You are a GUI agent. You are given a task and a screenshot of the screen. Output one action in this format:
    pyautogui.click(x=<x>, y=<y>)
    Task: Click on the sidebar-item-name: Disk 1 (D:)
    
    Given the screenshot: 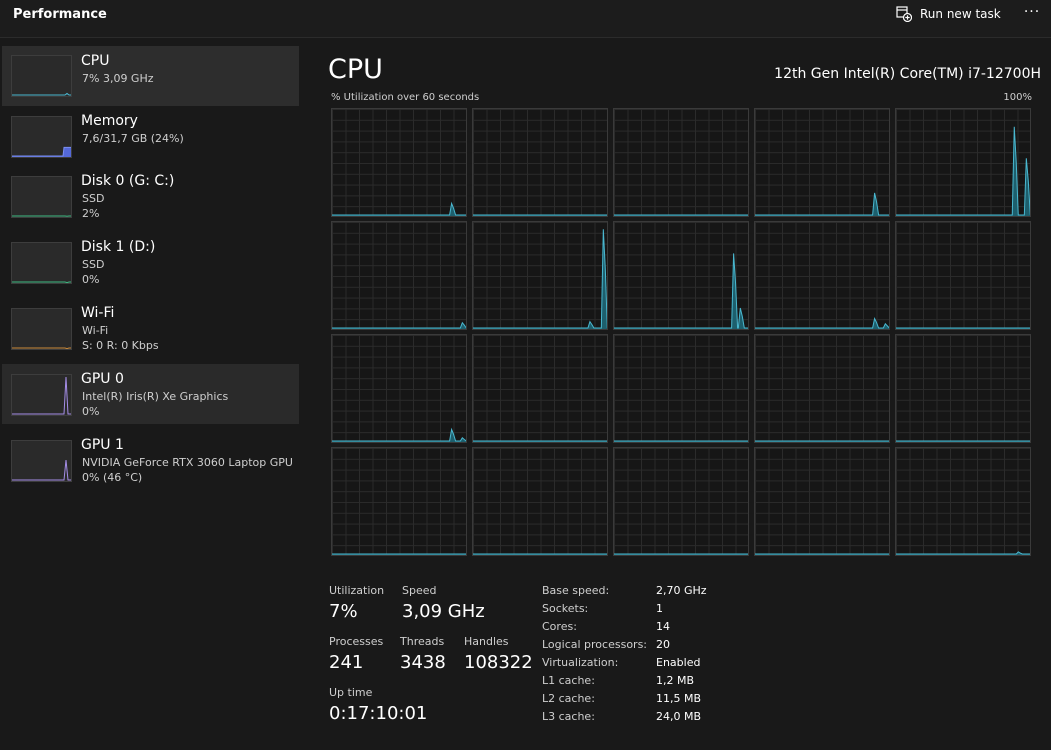 What is the action you would take?
    pyautogui.click(x=118, y=247)
    